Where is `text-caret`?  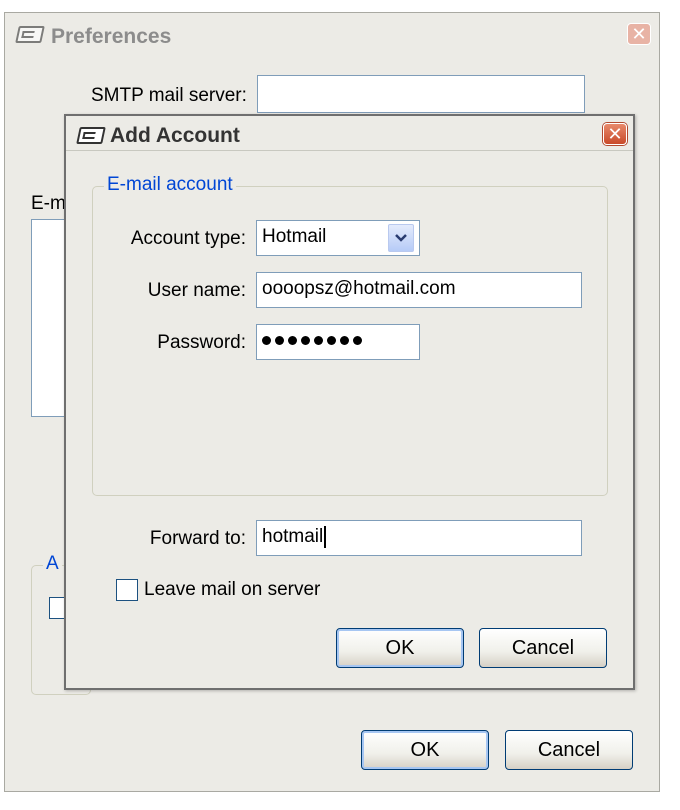
text-caret is located at coordinates (325, 536).